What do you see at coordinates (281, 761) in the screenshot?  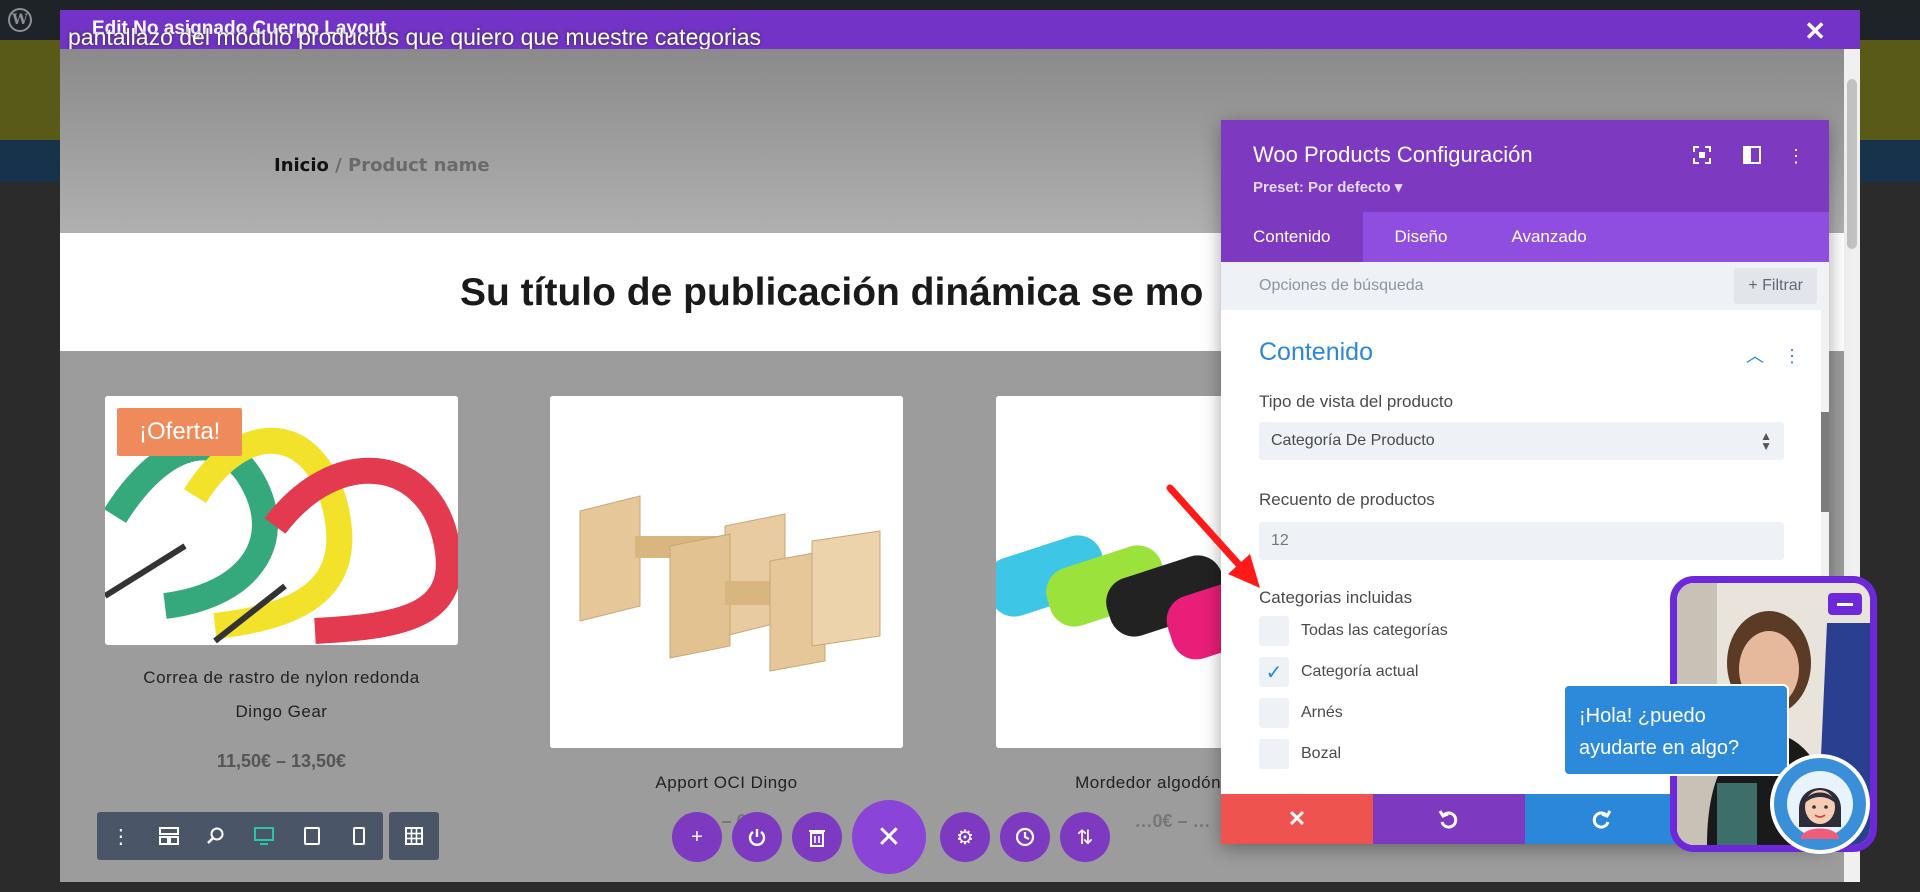 I see `product-price: 11,50€ – 13,50€` at bounding box center [281, 761].